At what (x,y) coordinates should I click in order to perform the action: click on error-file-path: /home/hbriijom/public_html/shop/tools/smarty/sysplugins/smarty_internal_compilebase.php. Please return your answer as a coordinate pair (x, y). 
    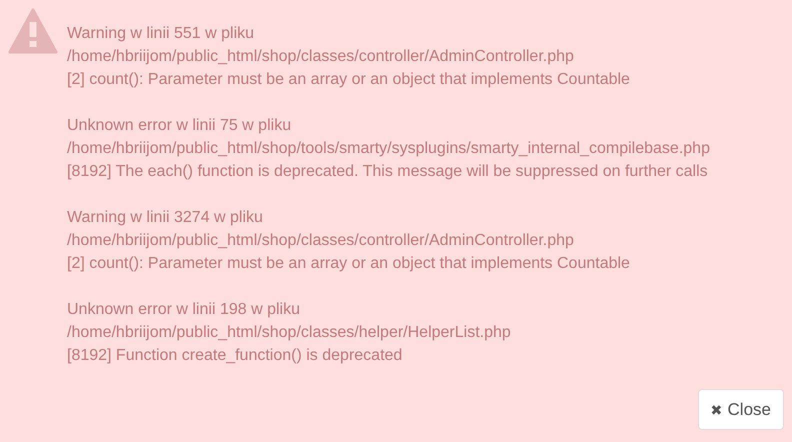
    Looking at the image, I should click on (388, 149).